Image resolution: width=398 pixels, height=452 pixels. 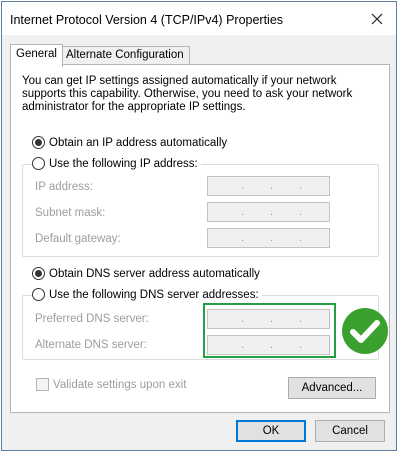 What do you see at coordinates (200, 55) in the screenshot?
I see `tab-strip: General Alternate Configuration` at bounding box center [200, 55].